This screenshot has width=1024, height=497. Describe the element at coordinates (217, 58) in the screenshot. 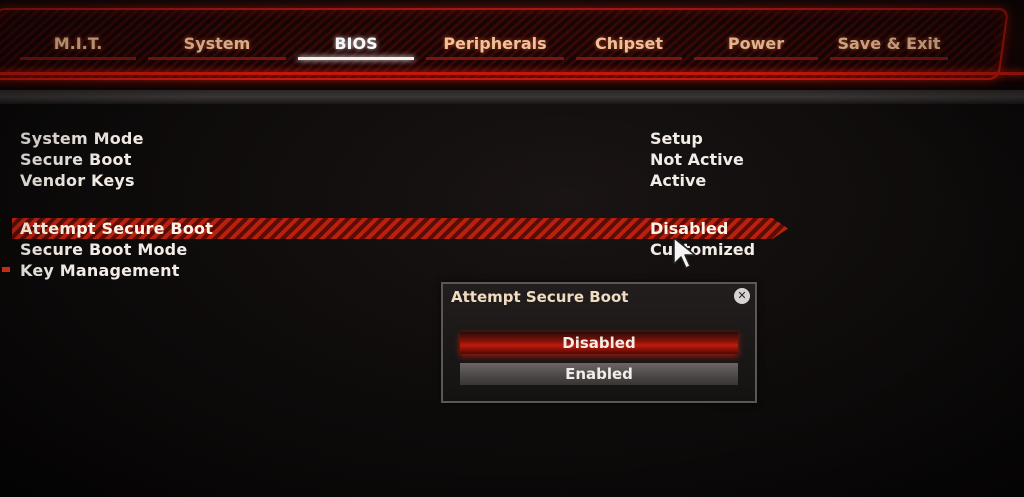

I see `tab-system-underline` at that location.